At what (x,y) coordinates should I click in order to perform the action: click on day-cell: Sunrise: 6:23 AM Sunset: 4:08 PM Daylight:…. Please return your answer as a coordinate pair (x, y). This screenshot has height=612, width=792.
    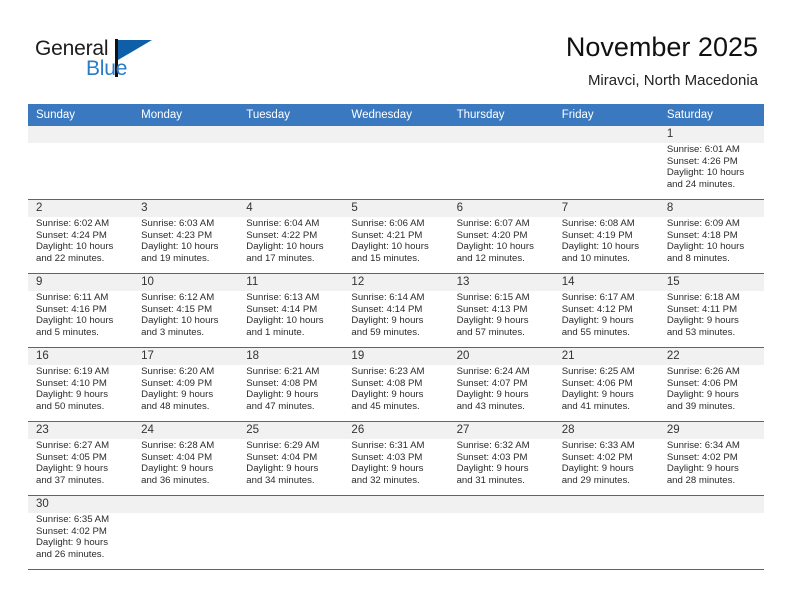
    Looking at the image, I should click on (395, 393).